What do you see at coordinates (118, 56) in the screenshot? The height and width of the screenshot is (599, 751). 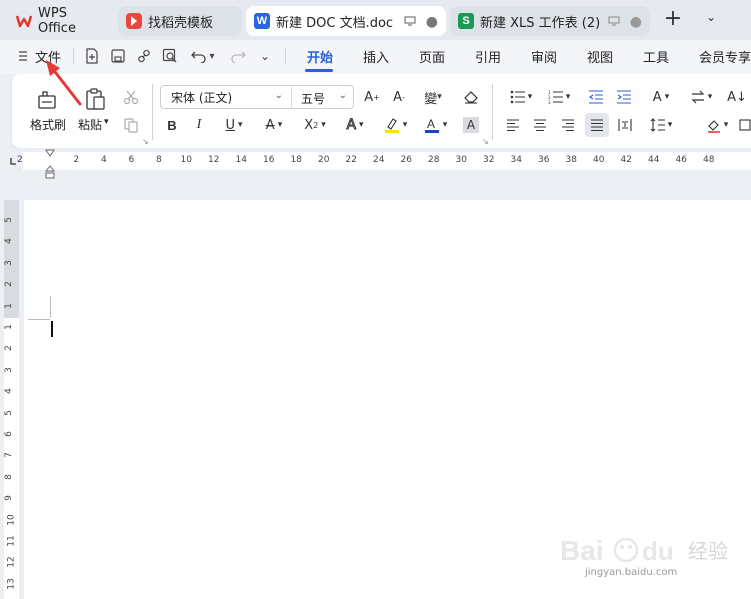 I see `save-icon` at bounding box center [118, 56].